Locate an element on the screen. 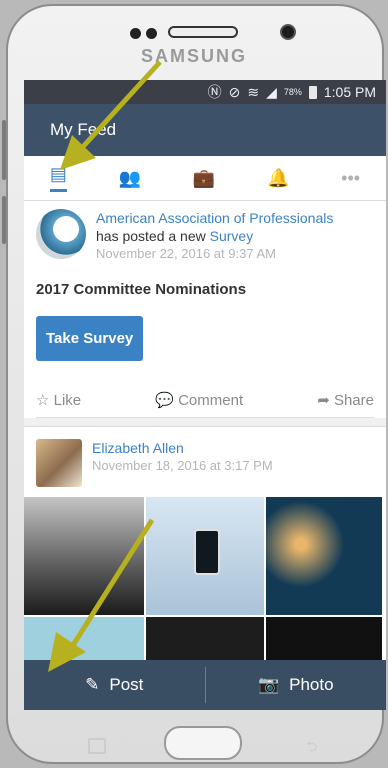 The height and width of the screenshot is (768, 388). edit-icon: ✎ is located at coordinates (92, 684).